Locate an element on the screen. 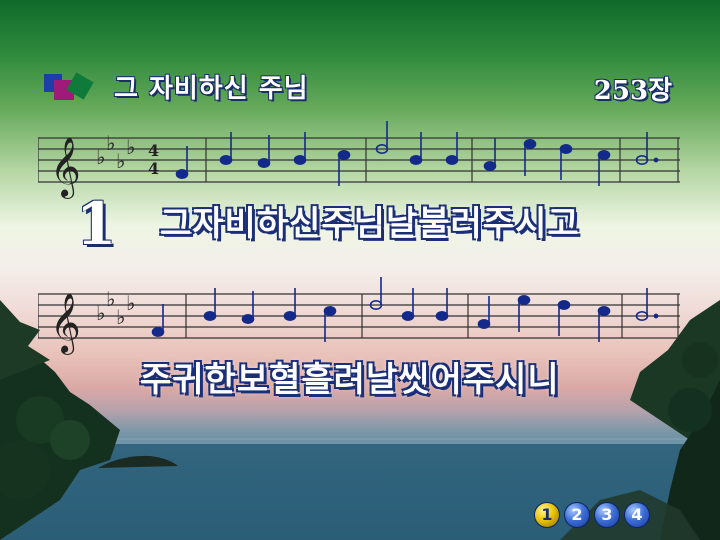 The image size is (720, 540). verse-number: 1 is located at coordinates (96, 224).